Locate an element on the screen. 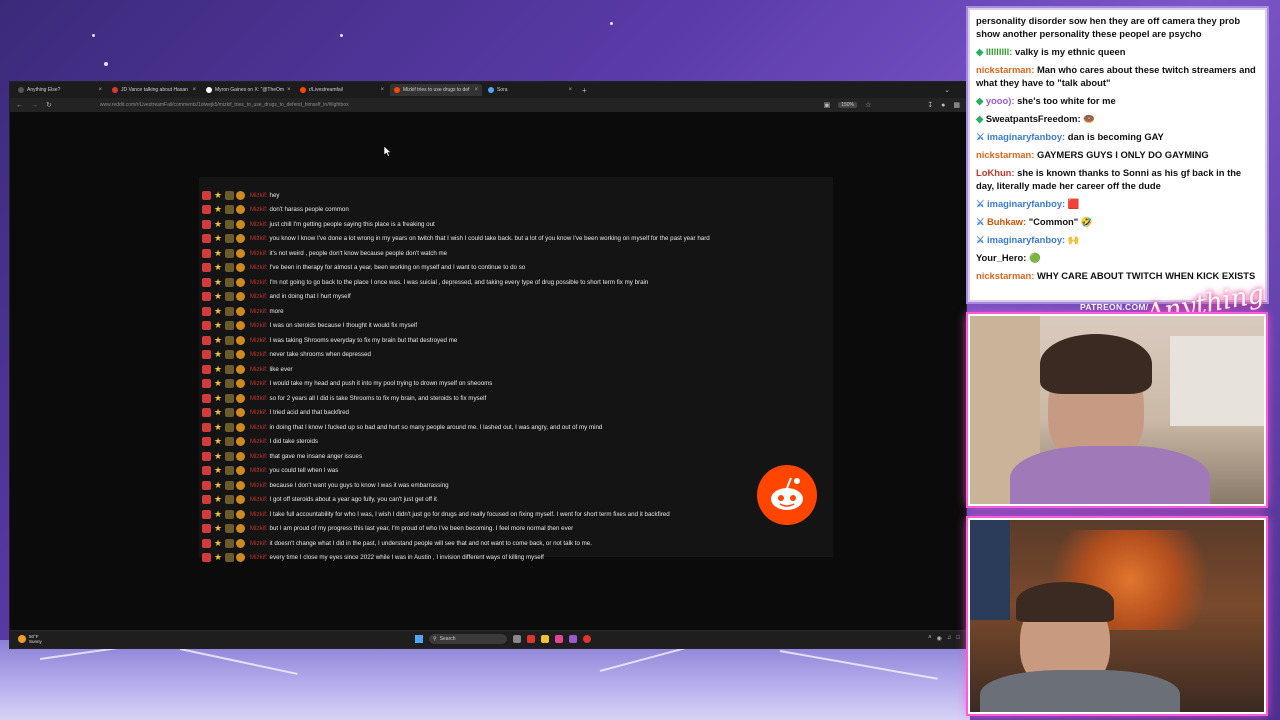 This screenshot has height=720, width=1280. tray-chevron-icon: ˄ is located at coordinates (930, 638).